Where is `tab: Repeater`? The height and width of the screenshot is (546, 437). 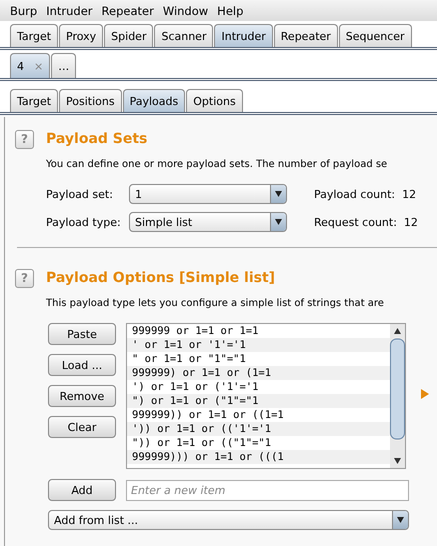 tab: Repeater is located at coordinates (306, 35).